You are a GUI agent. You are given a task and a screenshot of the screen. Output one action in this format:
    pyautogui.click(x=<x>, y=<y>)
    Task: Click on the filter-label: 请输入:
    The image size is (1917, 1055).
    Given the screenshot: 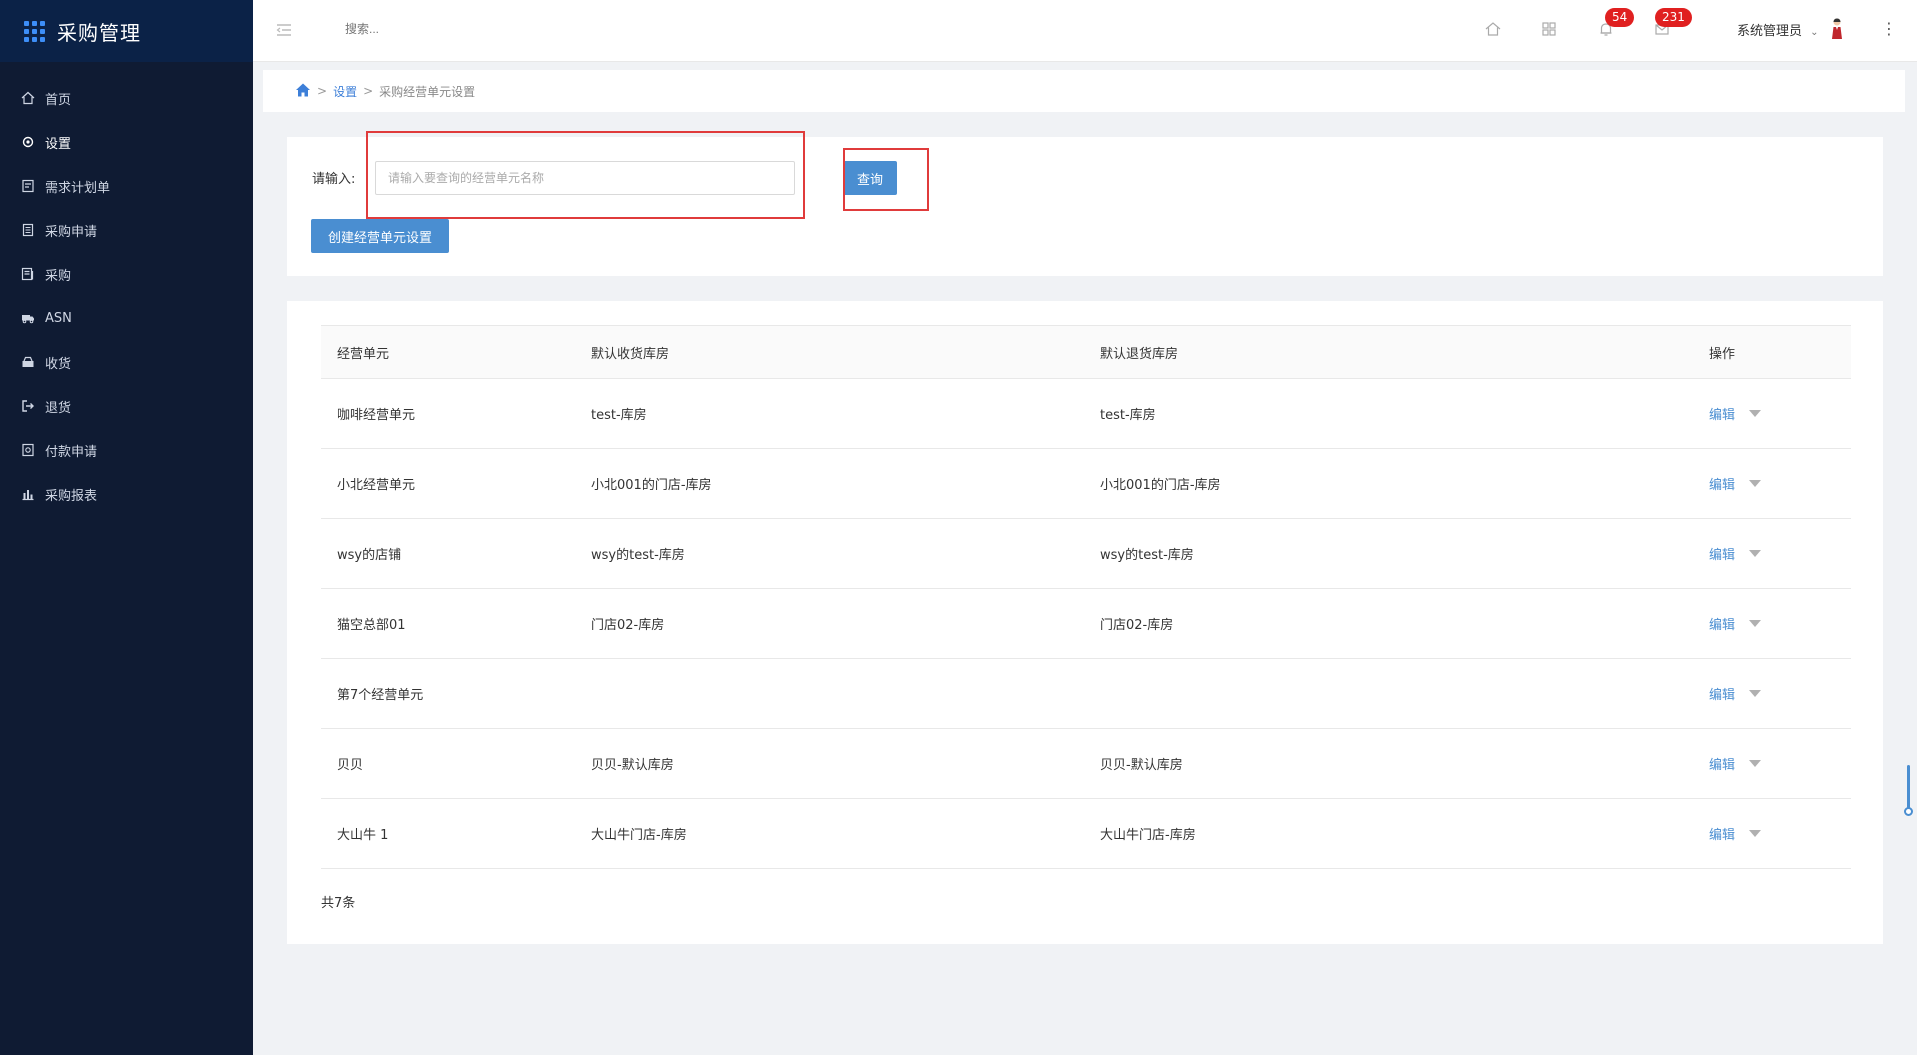 What is the action you would take?
    pyautogui.click(x=334, y=179)
    